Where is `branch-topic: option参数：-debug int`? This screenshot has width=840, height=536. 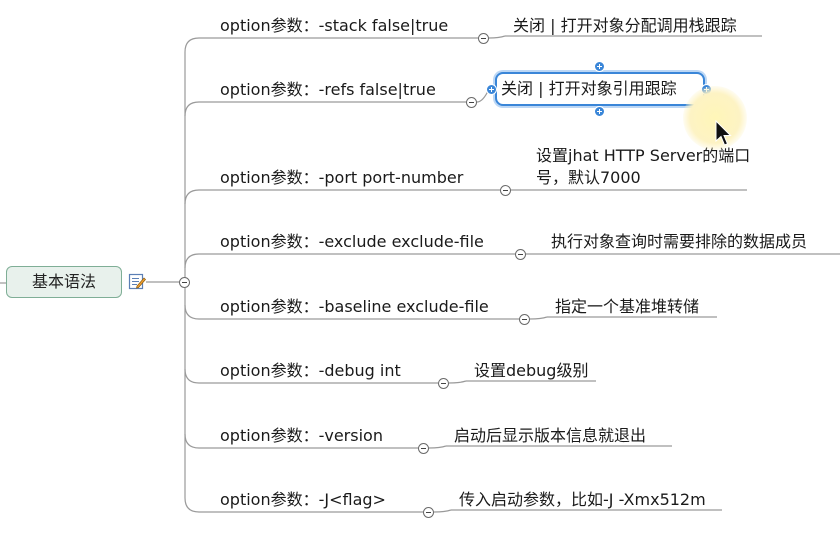
branch-topic: option参数：-debug int is located at coordinates (310, 371).